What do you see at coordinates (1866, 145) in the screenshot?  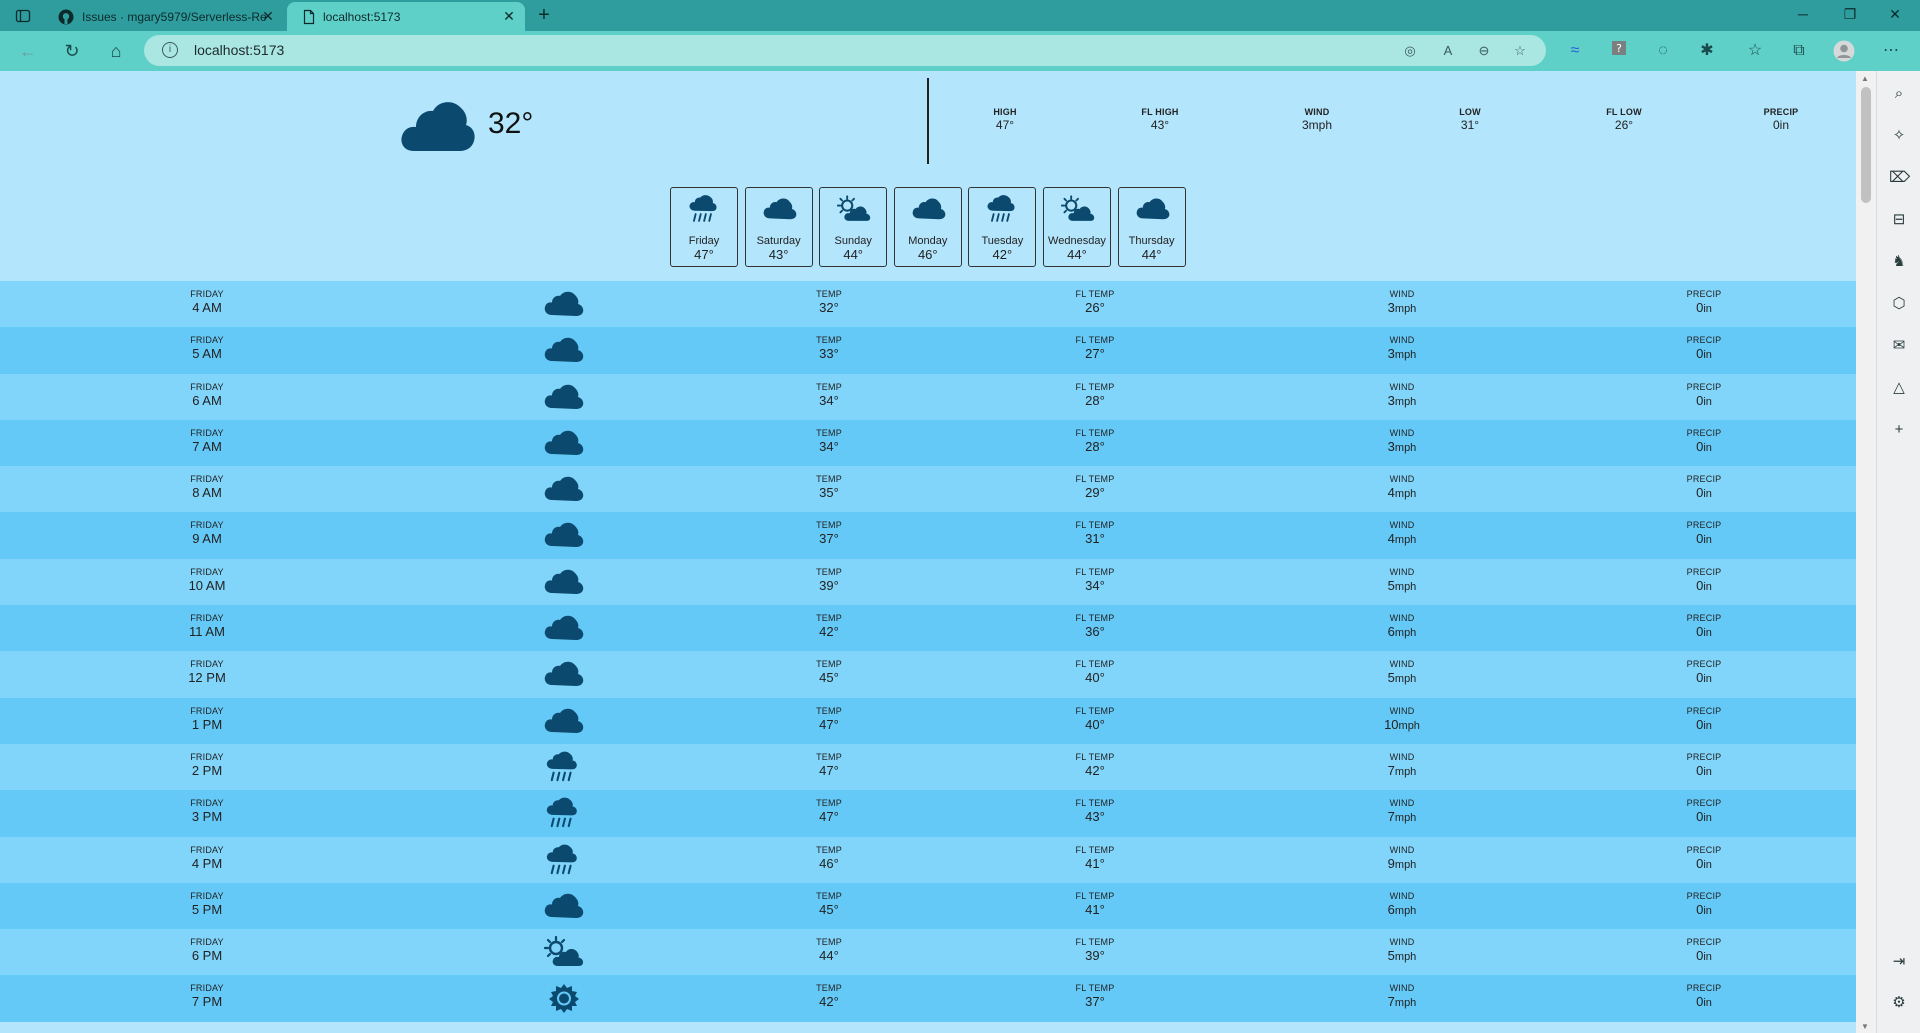 I see `scrollbar-thumb` at bounding box center [1866, 145].